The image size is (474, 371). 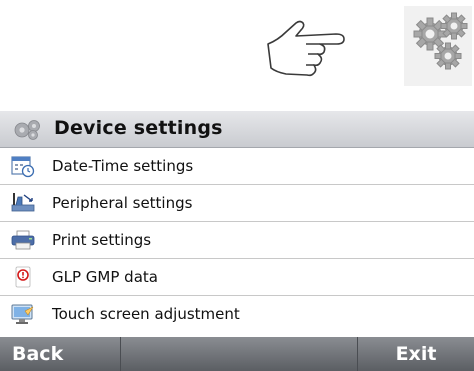 I want to click on exit-button: Exit, so click(x=416, y=354).